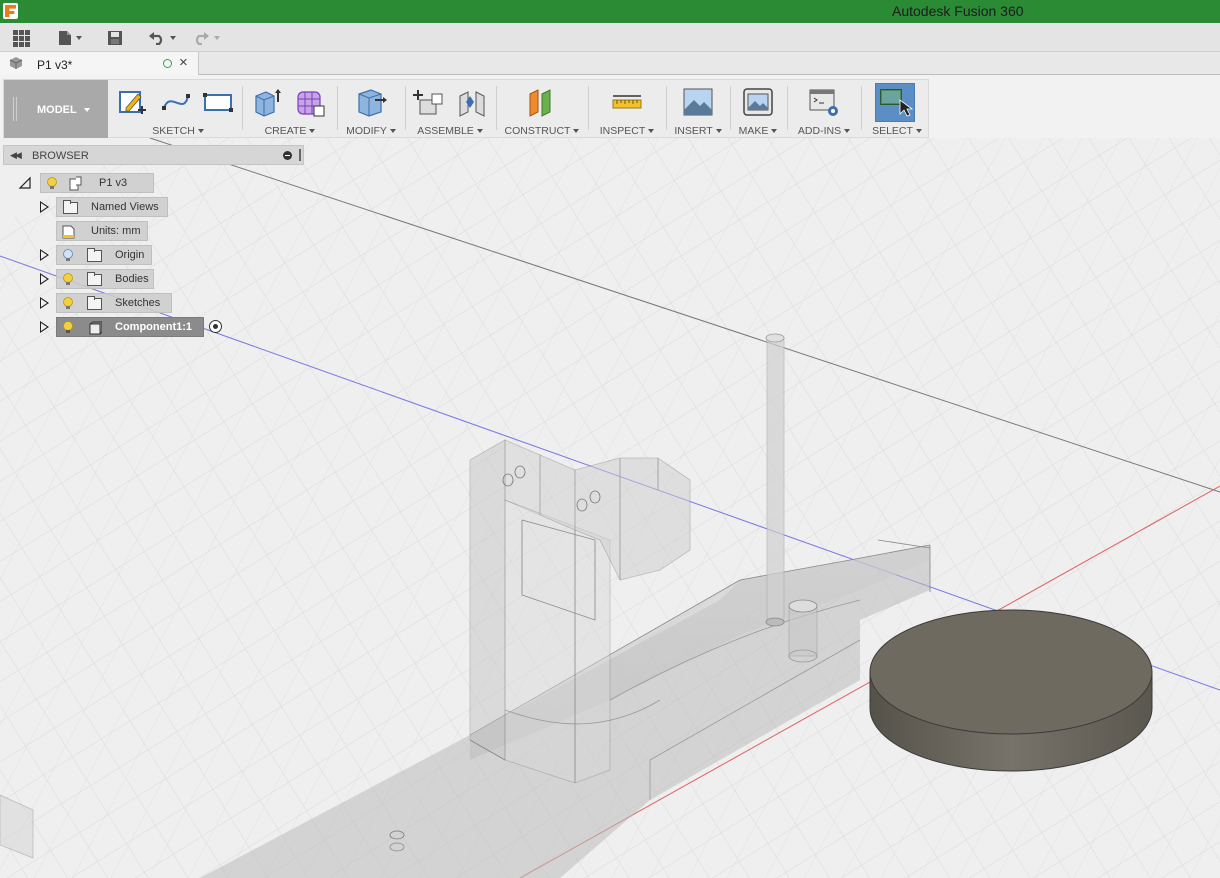 The width and height of the screenshot is (1220, 878). What do you see at coordinates (65, 38) in the screenshot?
I see `file-icon` at bounding box center [65, 38].